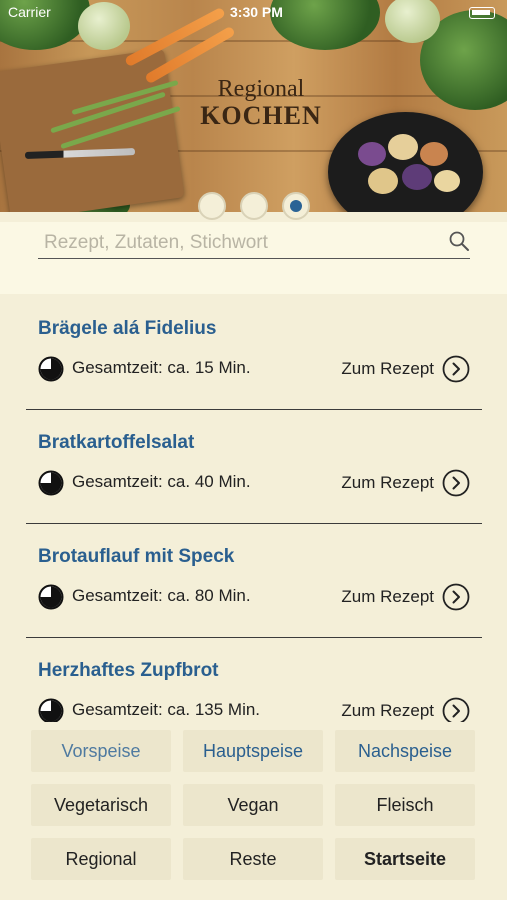 The width and height of the screenshot is (507, 900). I want to click on status-bar: Carrier 3:30 PM, so click(253, 14).